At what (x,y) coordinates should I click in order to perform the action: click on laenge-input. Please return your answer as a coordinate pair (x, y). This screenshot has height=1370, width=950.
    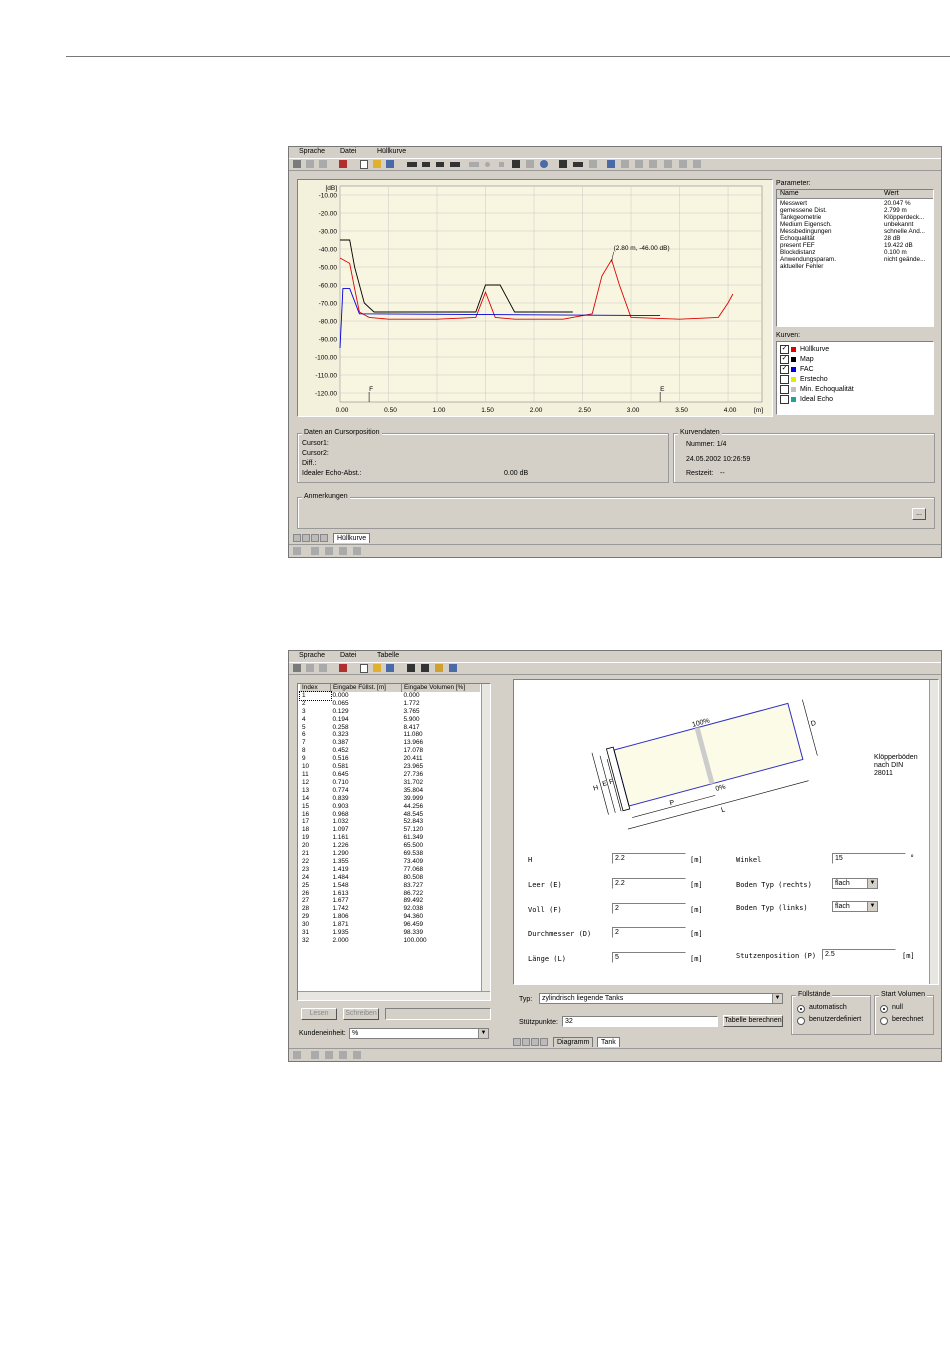
    Looking at the image, I should click on (649, 957).